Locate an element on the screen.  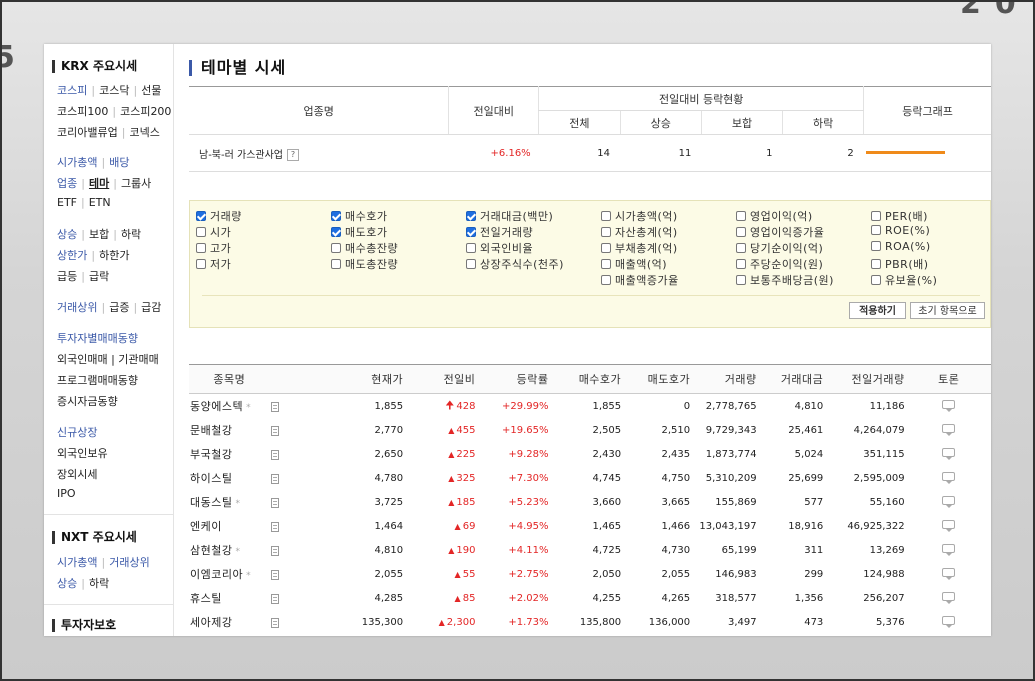
sidebar-item-market-cap: 시가총액 is located at coordinates (77, 162).